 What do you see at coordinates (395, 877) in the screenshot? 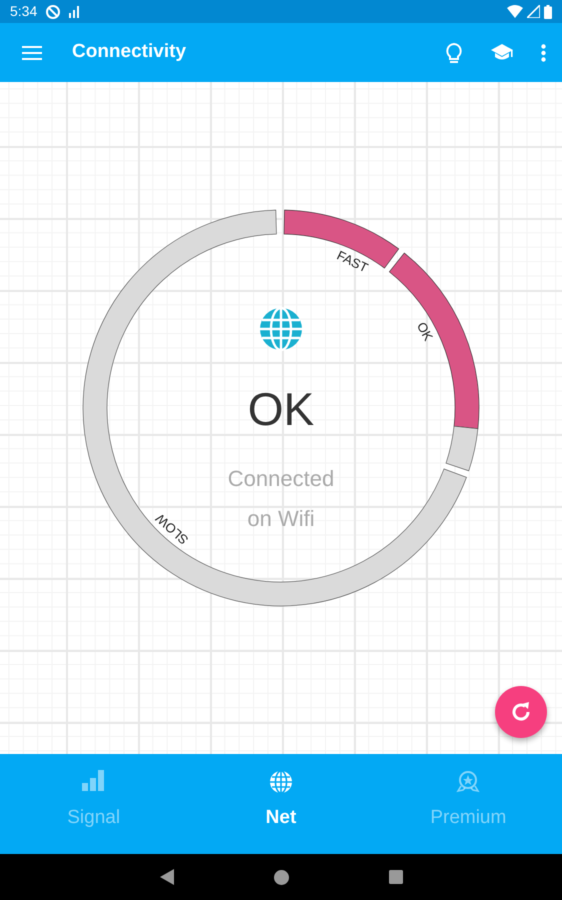
I see `recents-icon` at bounding box center [395, 877].